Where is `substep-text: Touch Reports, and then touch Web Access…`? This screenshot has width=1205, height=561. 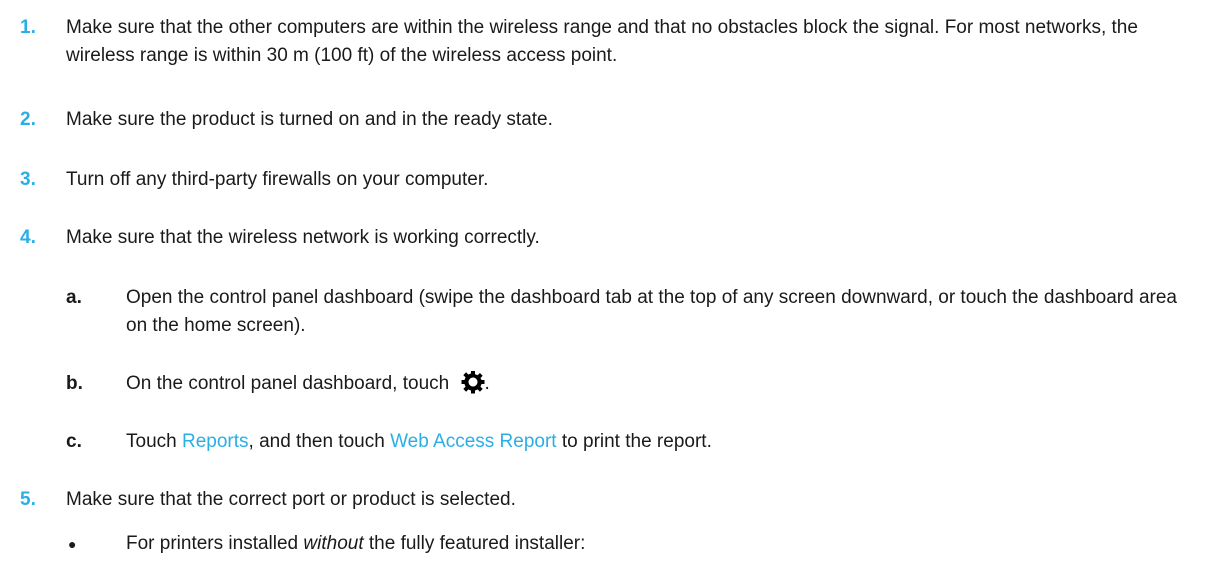 substep-text: Touch Reports, and then touch Web Access… is located at coordinates (663, 442).